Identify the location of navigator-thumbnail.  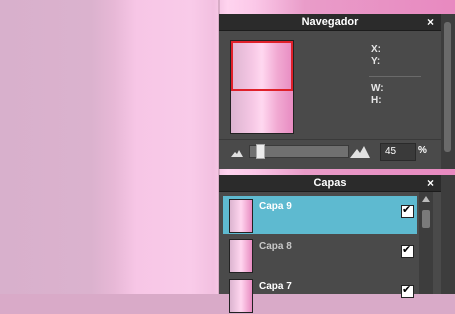
(262, 87).